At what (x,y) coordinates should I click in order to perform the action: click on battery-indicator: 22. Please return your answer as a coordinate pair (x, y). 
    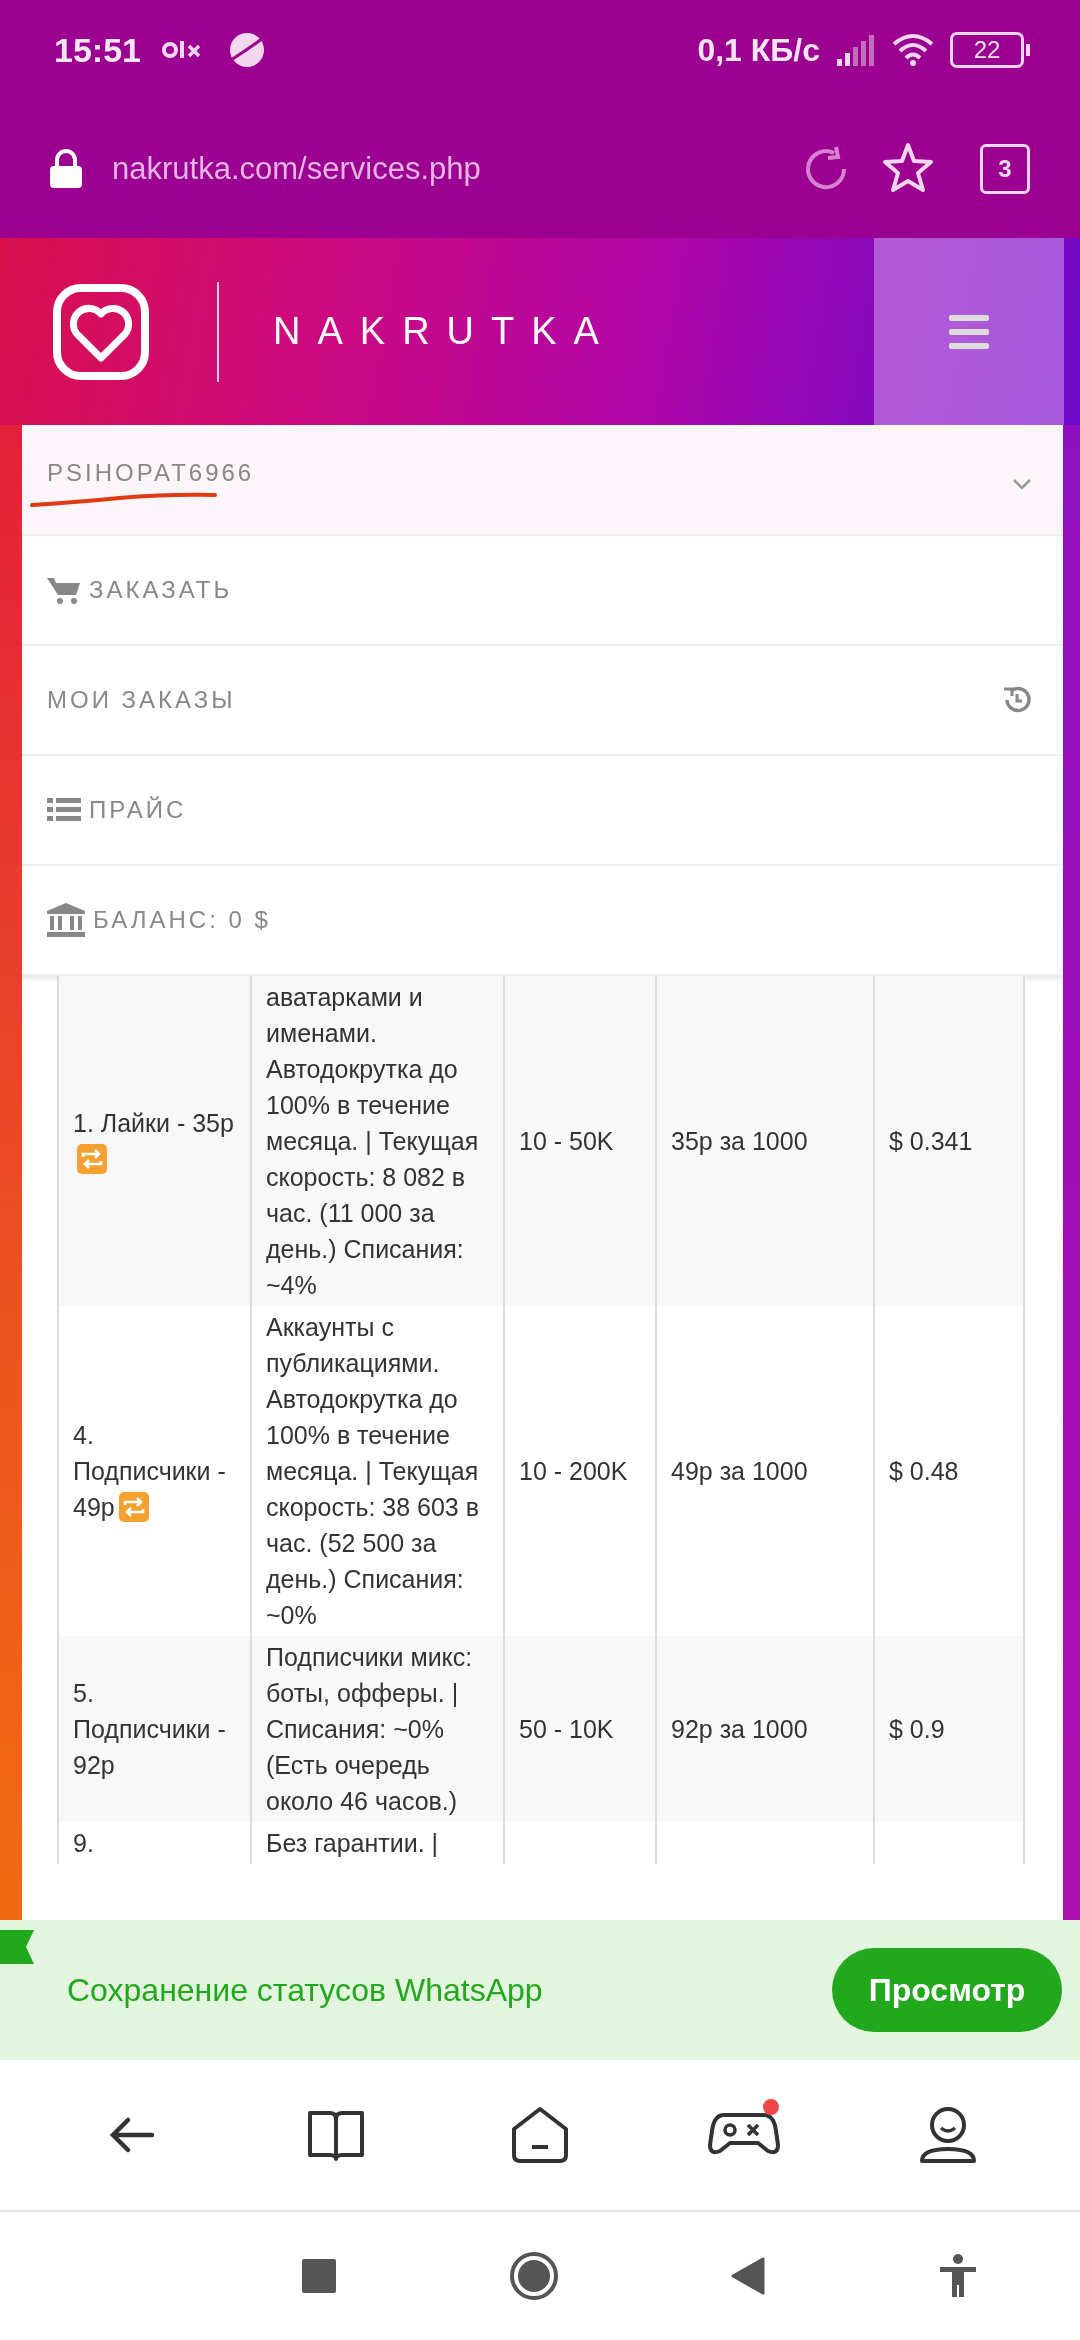
    Looking at the image, I should click on (990, 50).